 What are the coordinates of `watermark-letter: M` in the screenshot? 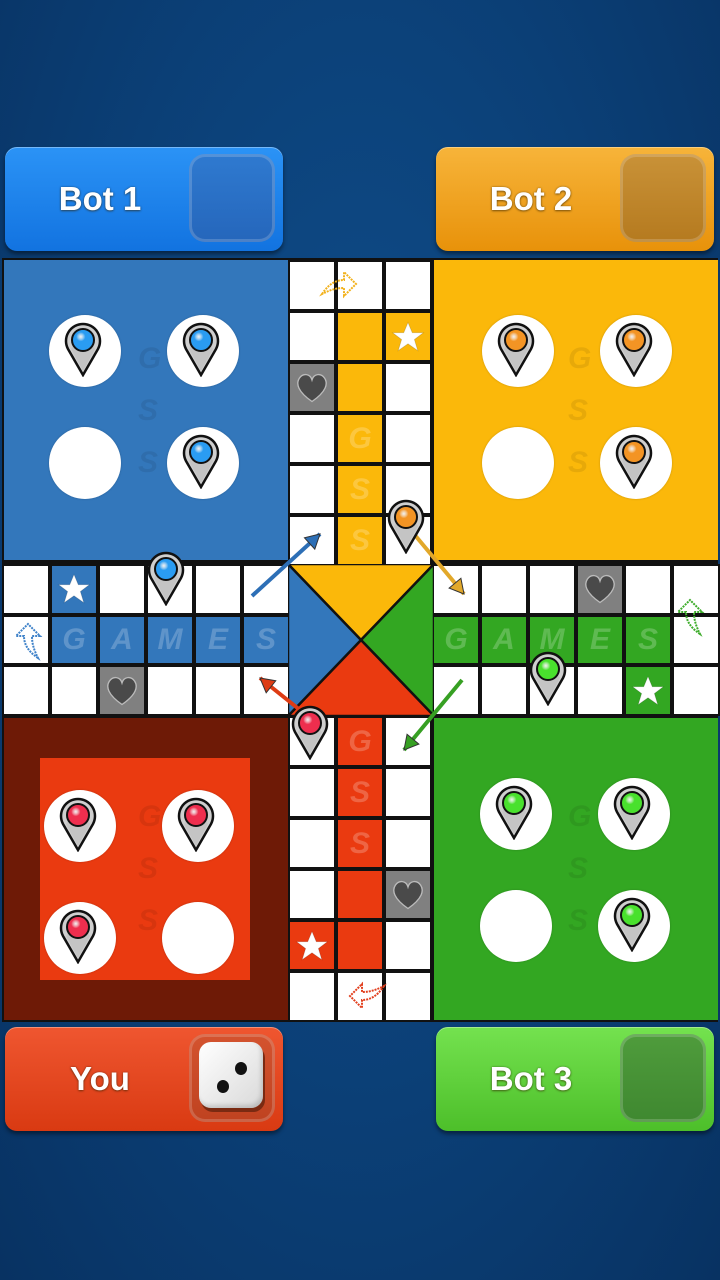 It's located at (170, 640).